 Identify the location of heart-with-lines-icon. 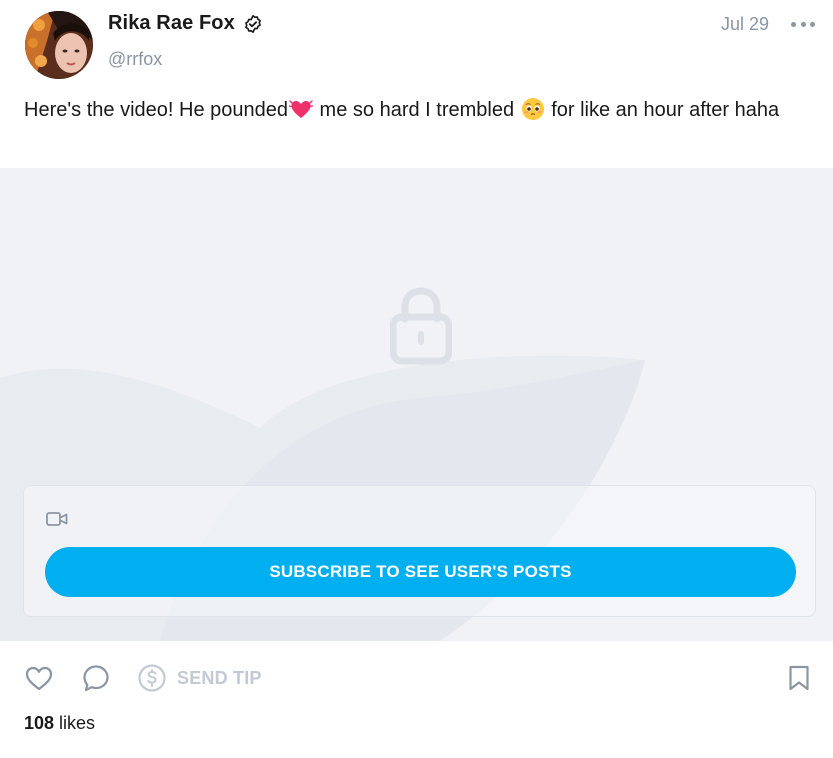
(301, 109).